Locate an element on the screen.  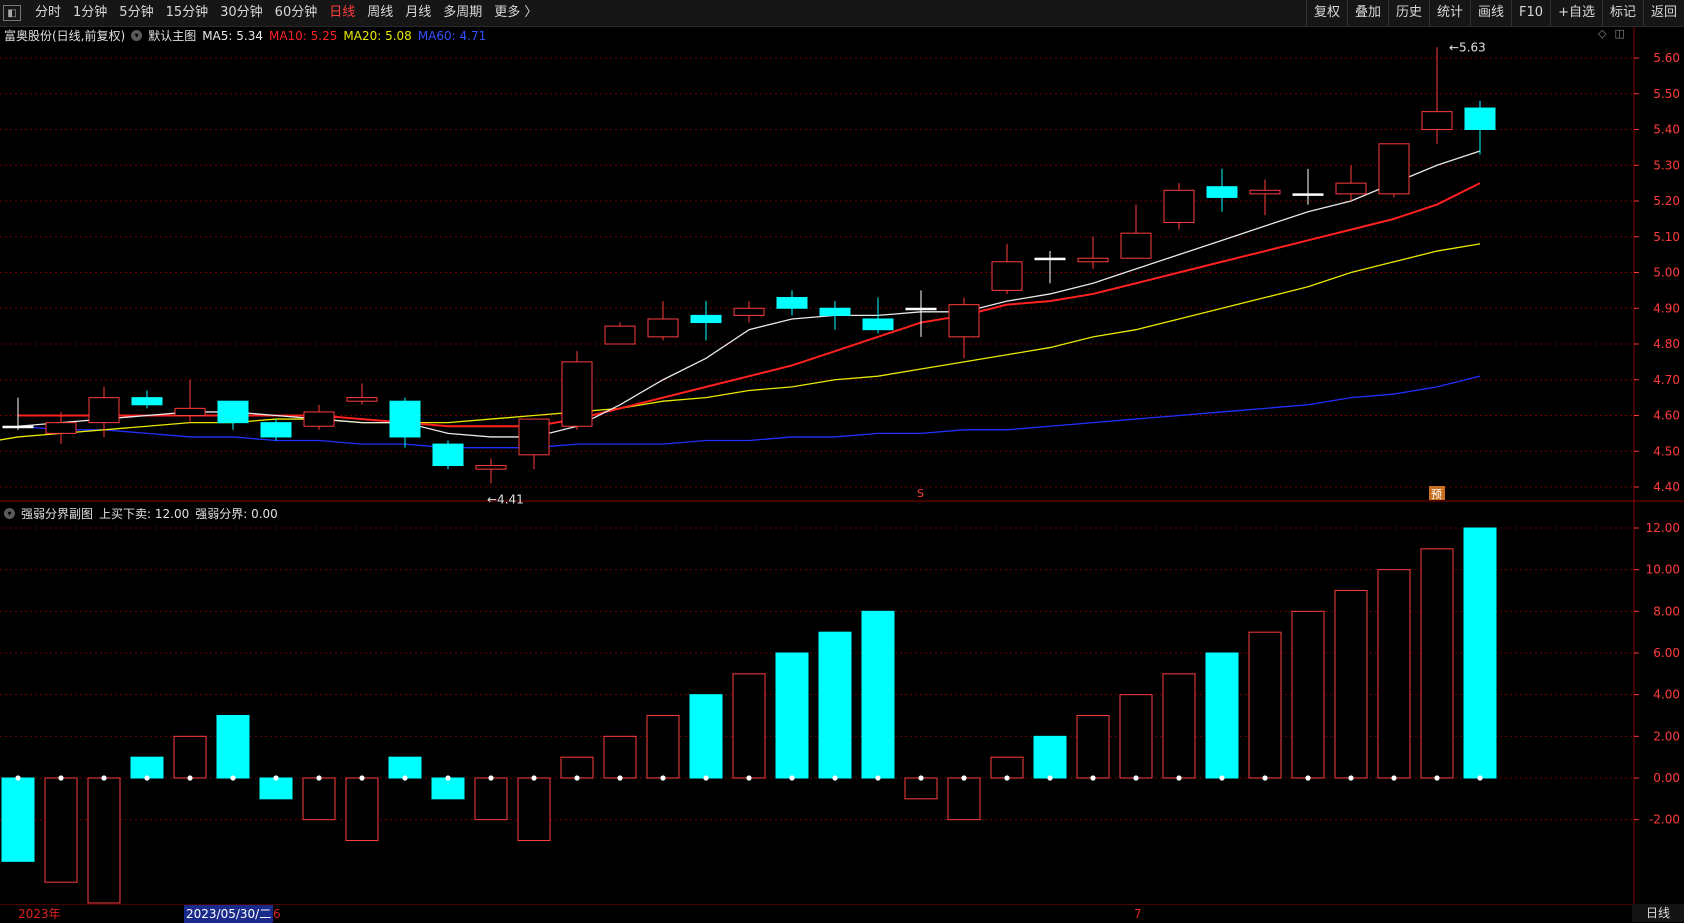
indicator-tick-label: 6.00 is located at coordinates (1666, 653).